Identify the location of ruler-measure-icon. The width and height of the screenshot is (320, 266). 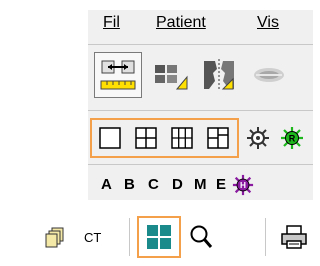
(118, 75).